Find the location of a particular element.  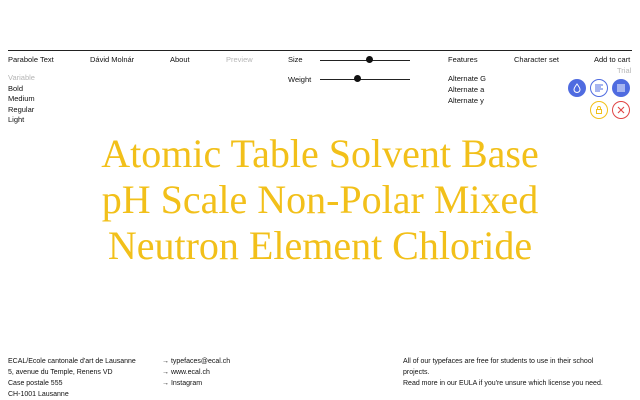

features-tab: Features is located at coordinates (463, 59).